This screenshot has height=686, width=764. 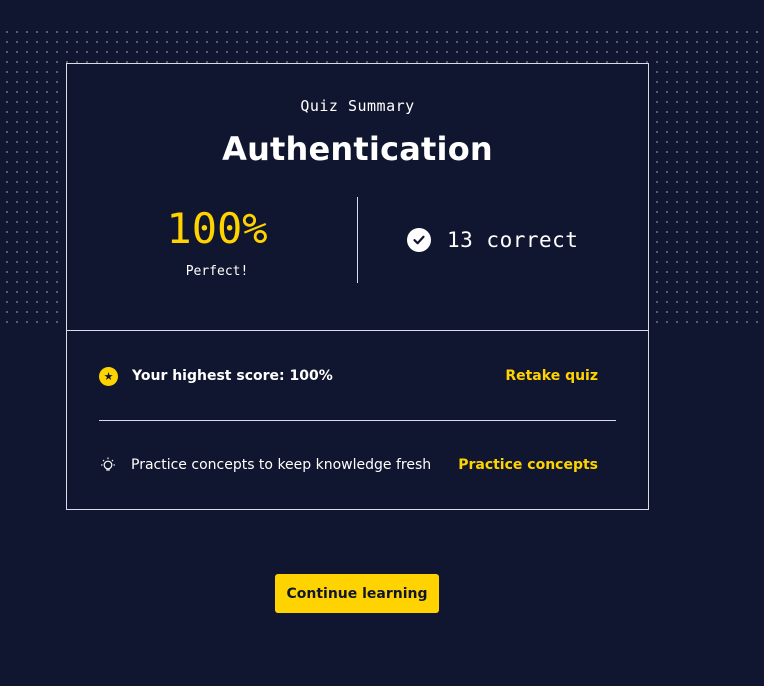 I want to click on highest-score-text: Your highest score: 100%, so click(x=232, y=376).